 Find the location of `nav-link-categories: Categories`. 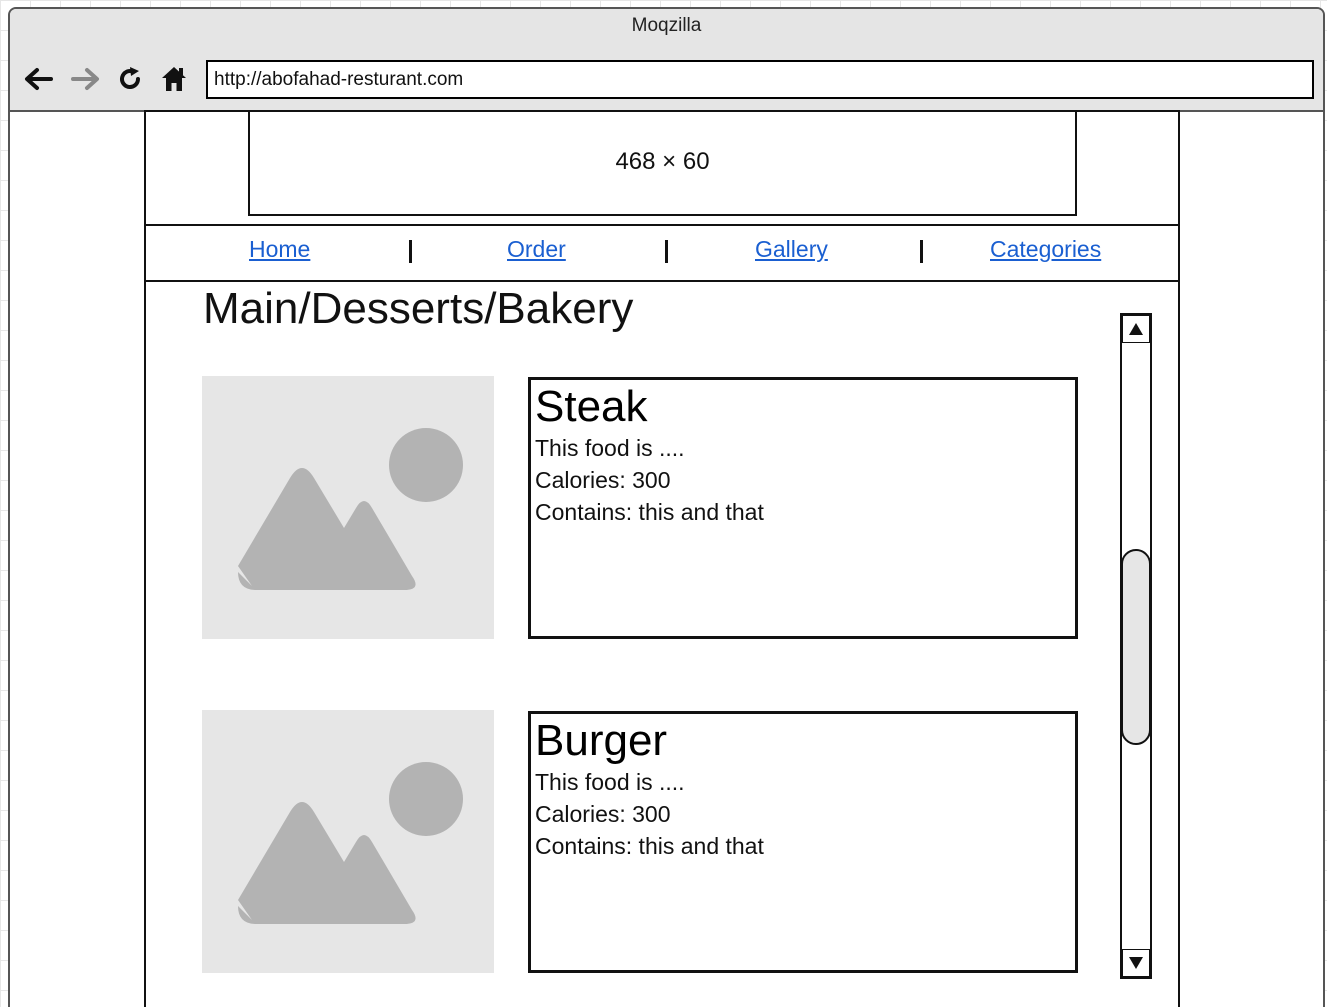

nav-link-categories: Categories is located at coordinates (1045, 249).